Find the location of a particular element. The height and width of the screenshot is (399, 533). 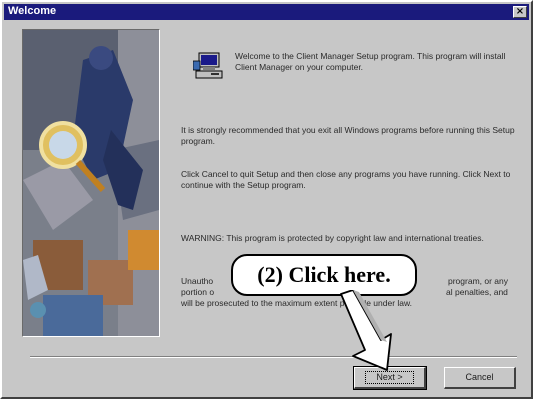

unauthorized-text-line2-start: portion o is located at coordinates (198, 292).